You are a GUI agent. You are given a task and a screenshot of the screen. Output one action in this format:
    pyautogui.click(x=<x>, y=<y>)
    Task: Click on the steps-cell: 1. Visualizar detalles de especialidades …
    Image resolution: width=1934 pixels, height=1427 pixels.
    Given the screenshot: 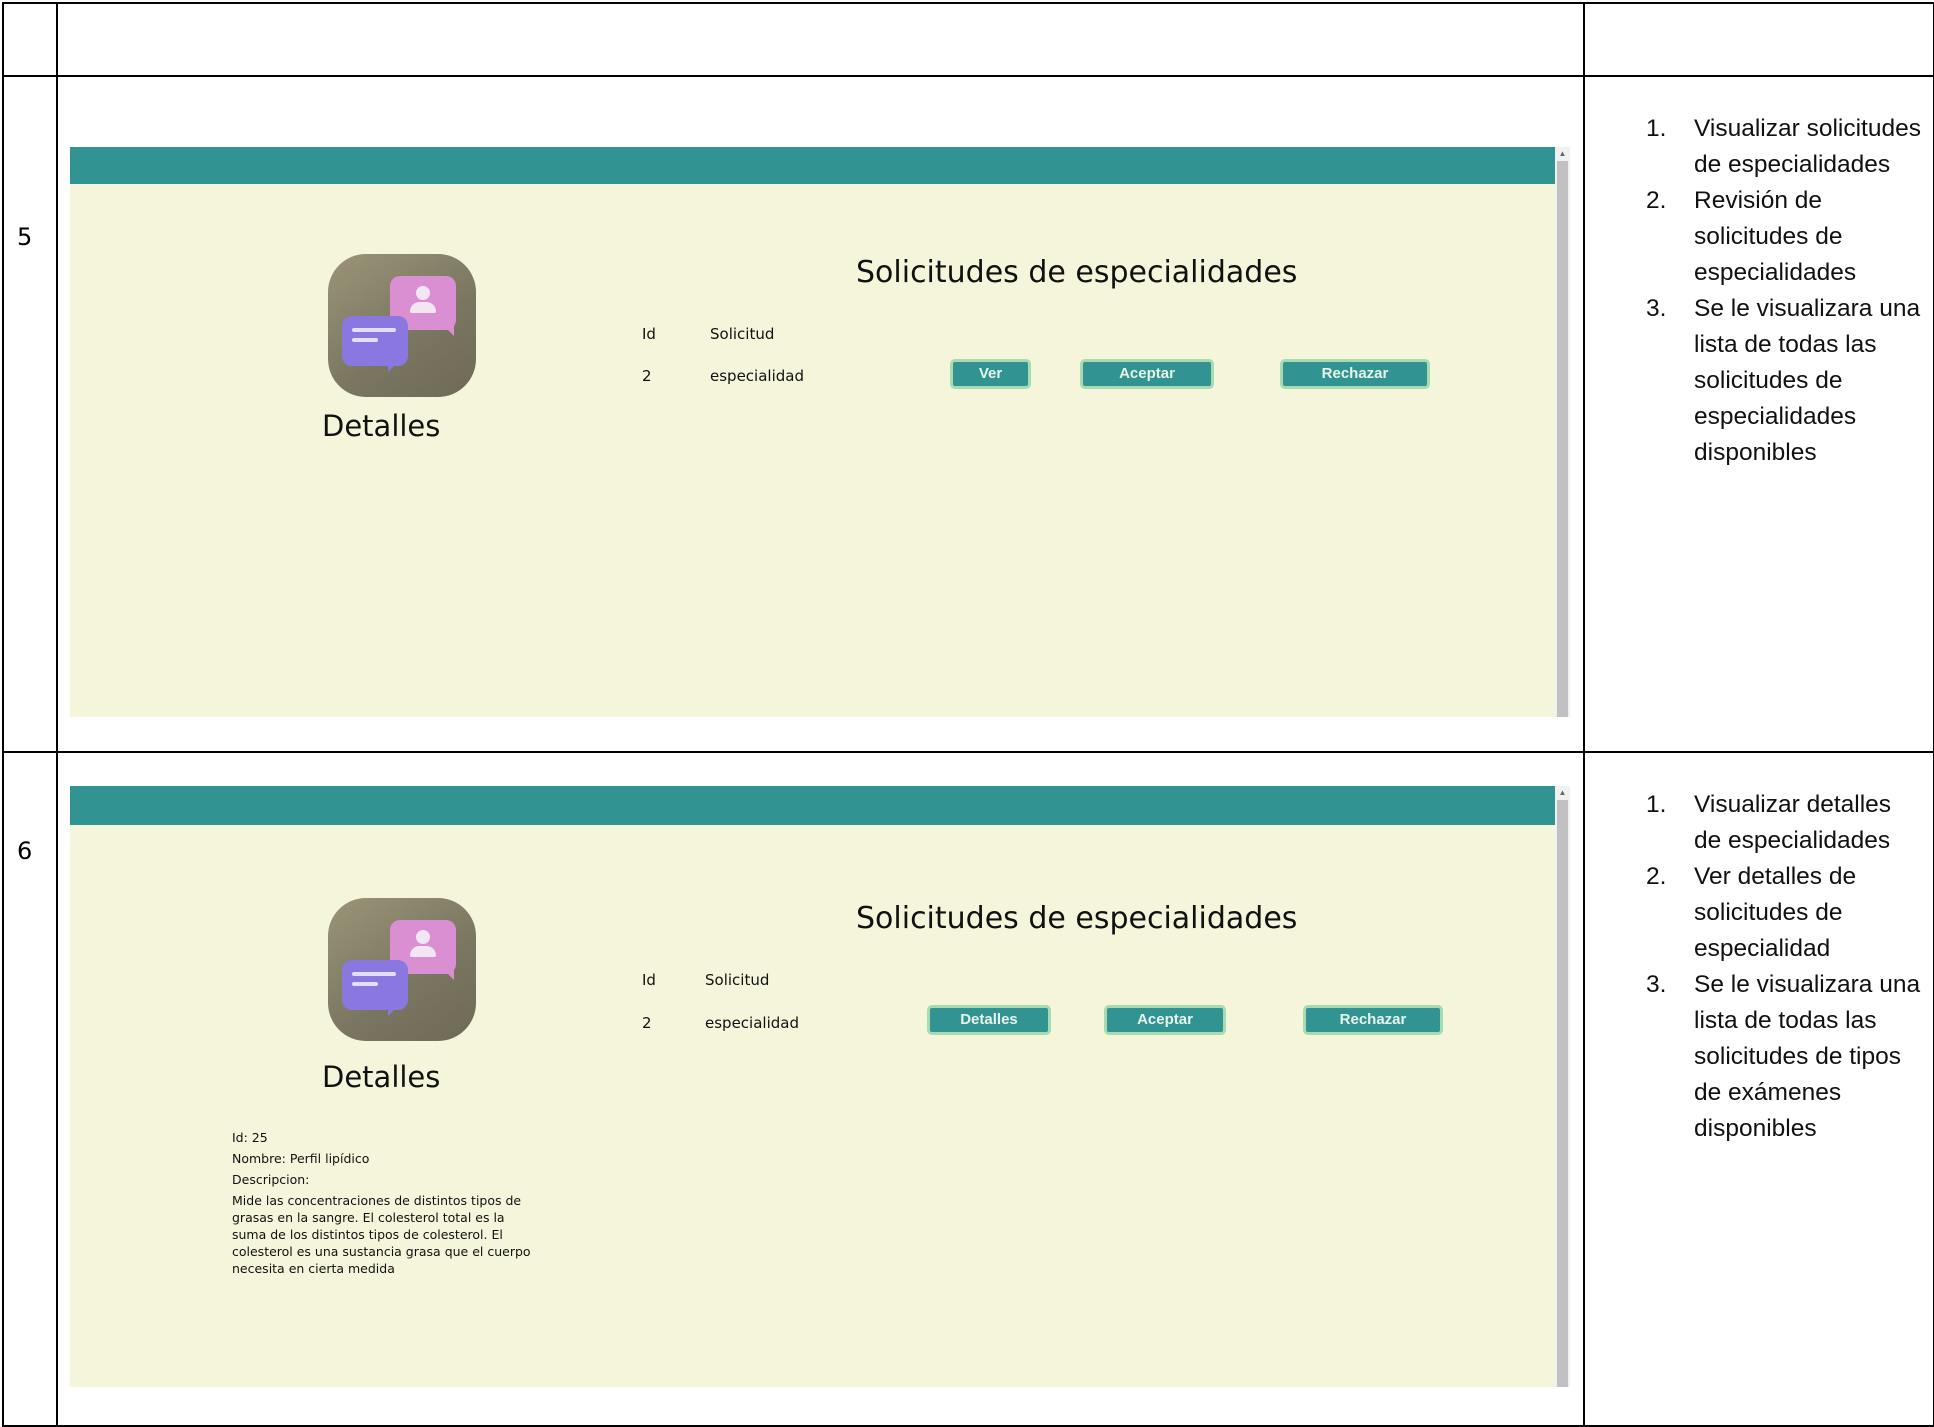 What is the action you would take?
    pyautogui.click(x=1758, y=1089)
    